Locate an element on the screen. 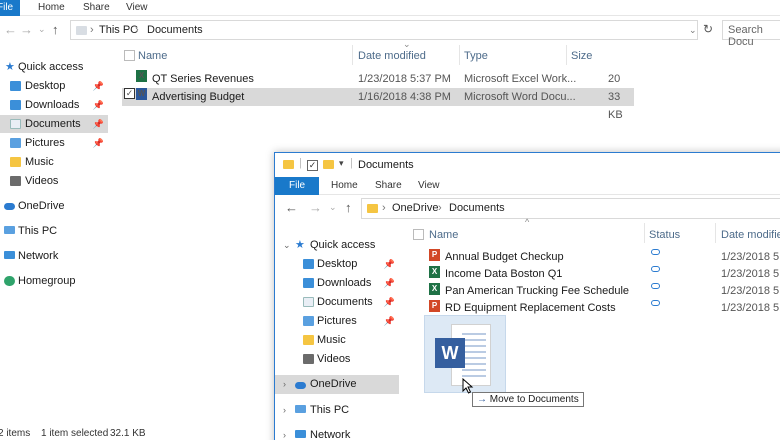 Image resolution: width=780 pixels, height=440 pixels. address-folder-icon is located at coordinates (81, 30).